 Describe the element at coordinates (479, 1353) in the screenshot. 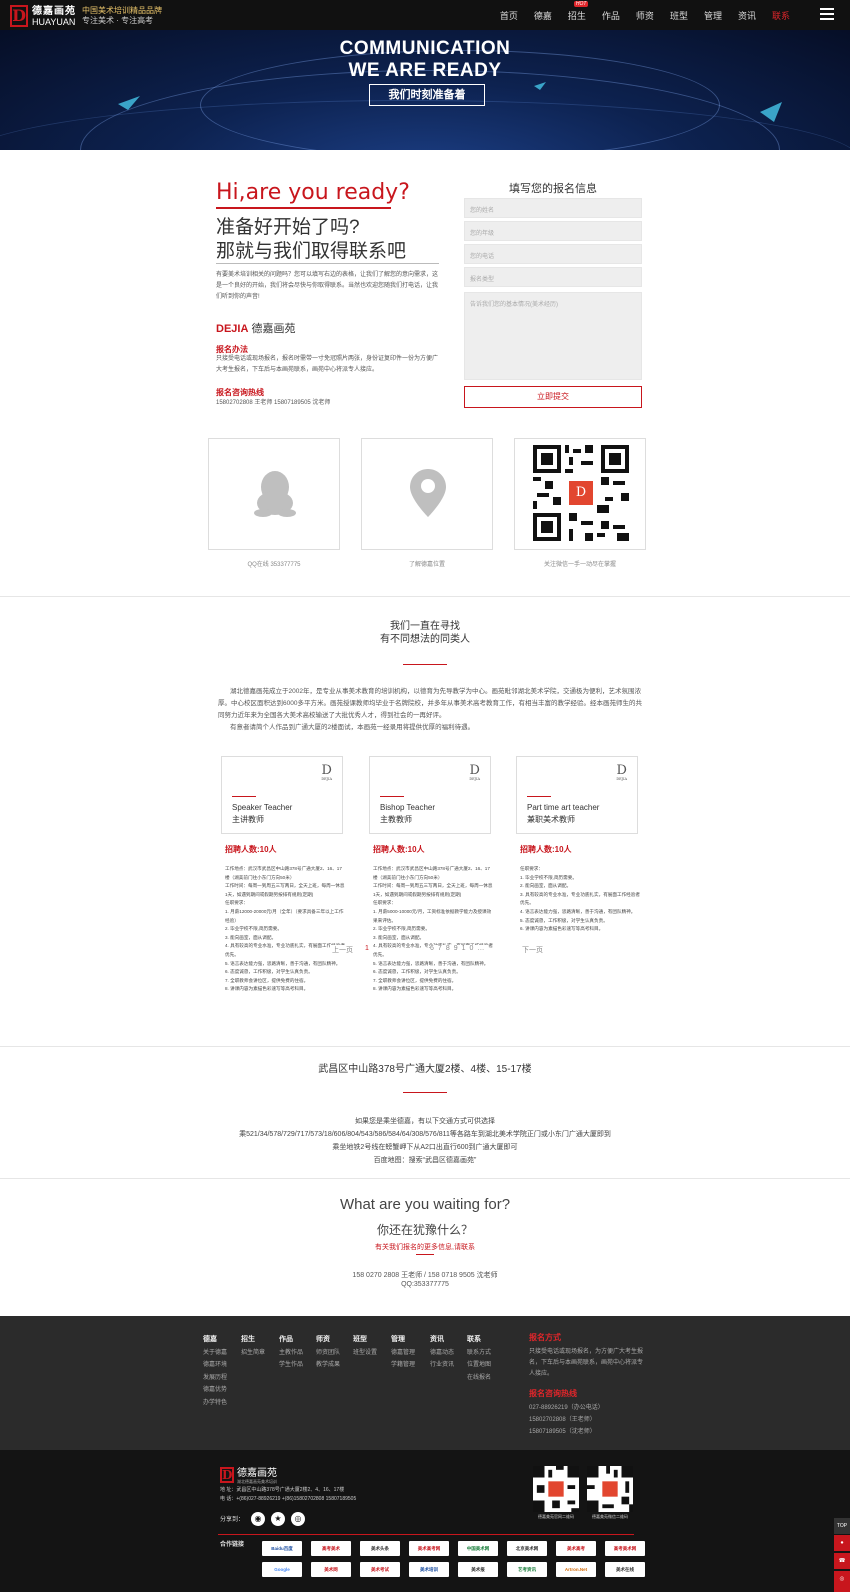

I see `footer-link: 联系方式` at that location.